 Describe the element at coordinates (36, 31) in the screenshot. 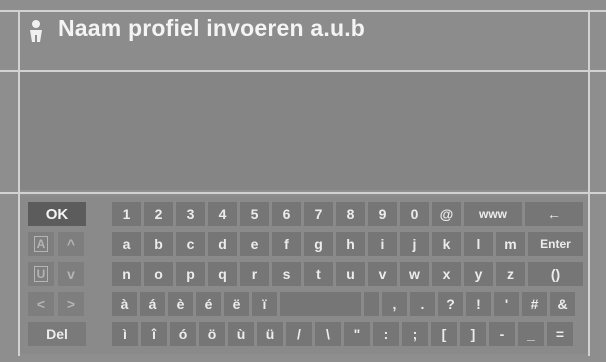

I see `person-icon` at that location.